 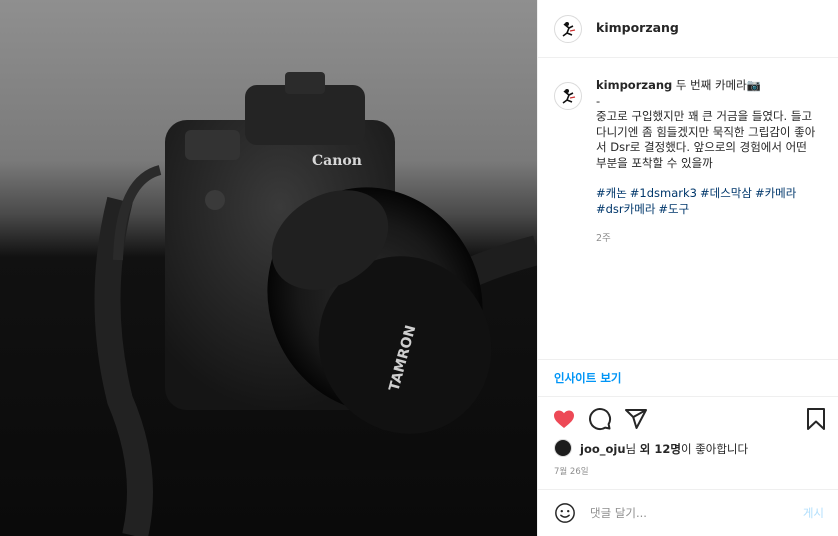 What do you see at coordinates (688, 29) in the screenshot?
I see `post-header: kimporzang` at bounding box center [688, 29].